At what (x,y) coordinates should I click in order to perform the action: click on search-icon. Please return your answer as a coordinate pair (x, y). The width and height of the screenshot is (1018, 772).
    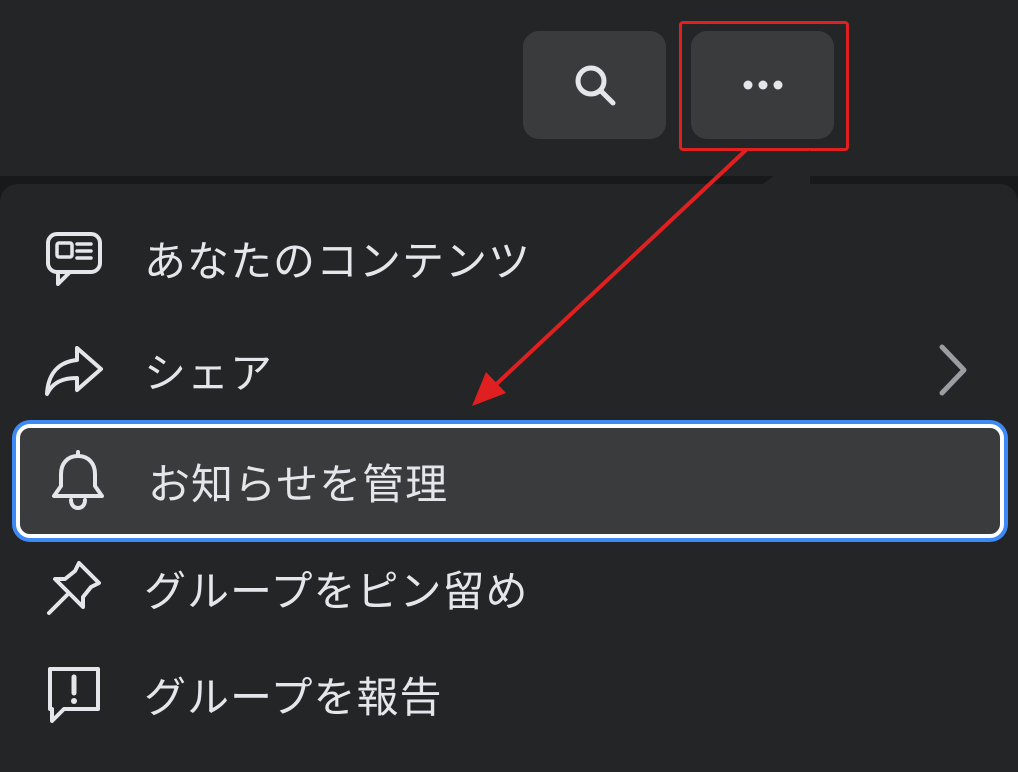
    Looking at the image, I should click on (595, 85).